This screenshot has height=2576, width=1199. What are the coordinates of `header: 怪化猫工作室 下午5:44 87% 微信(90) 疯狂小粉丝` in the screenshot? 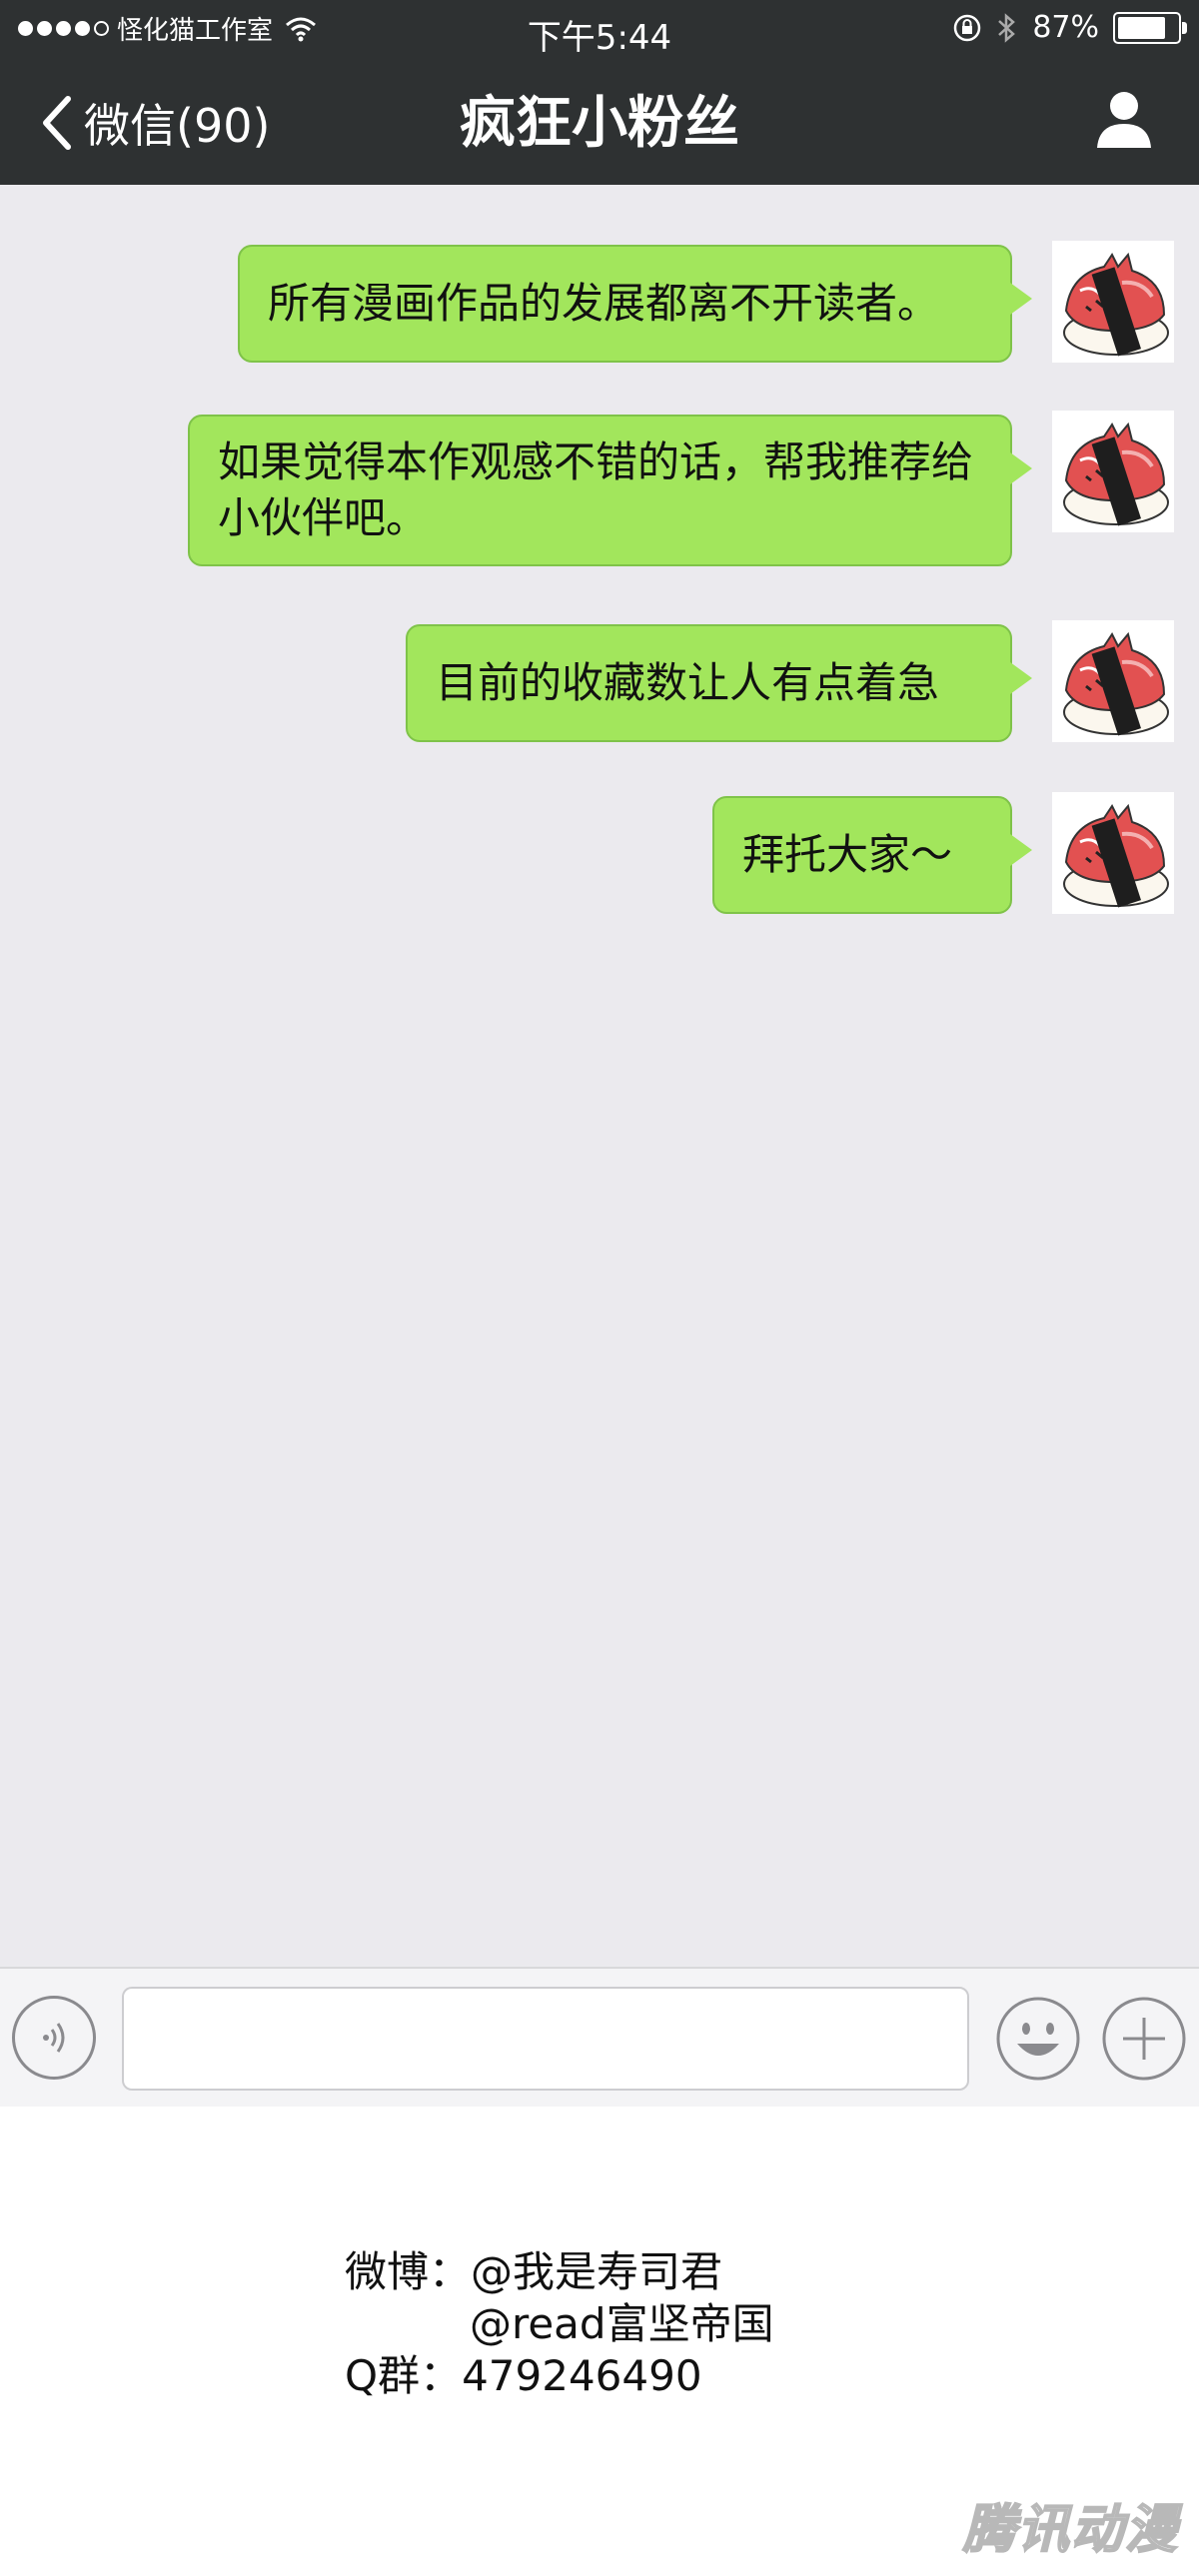 It's located at (599, 93).